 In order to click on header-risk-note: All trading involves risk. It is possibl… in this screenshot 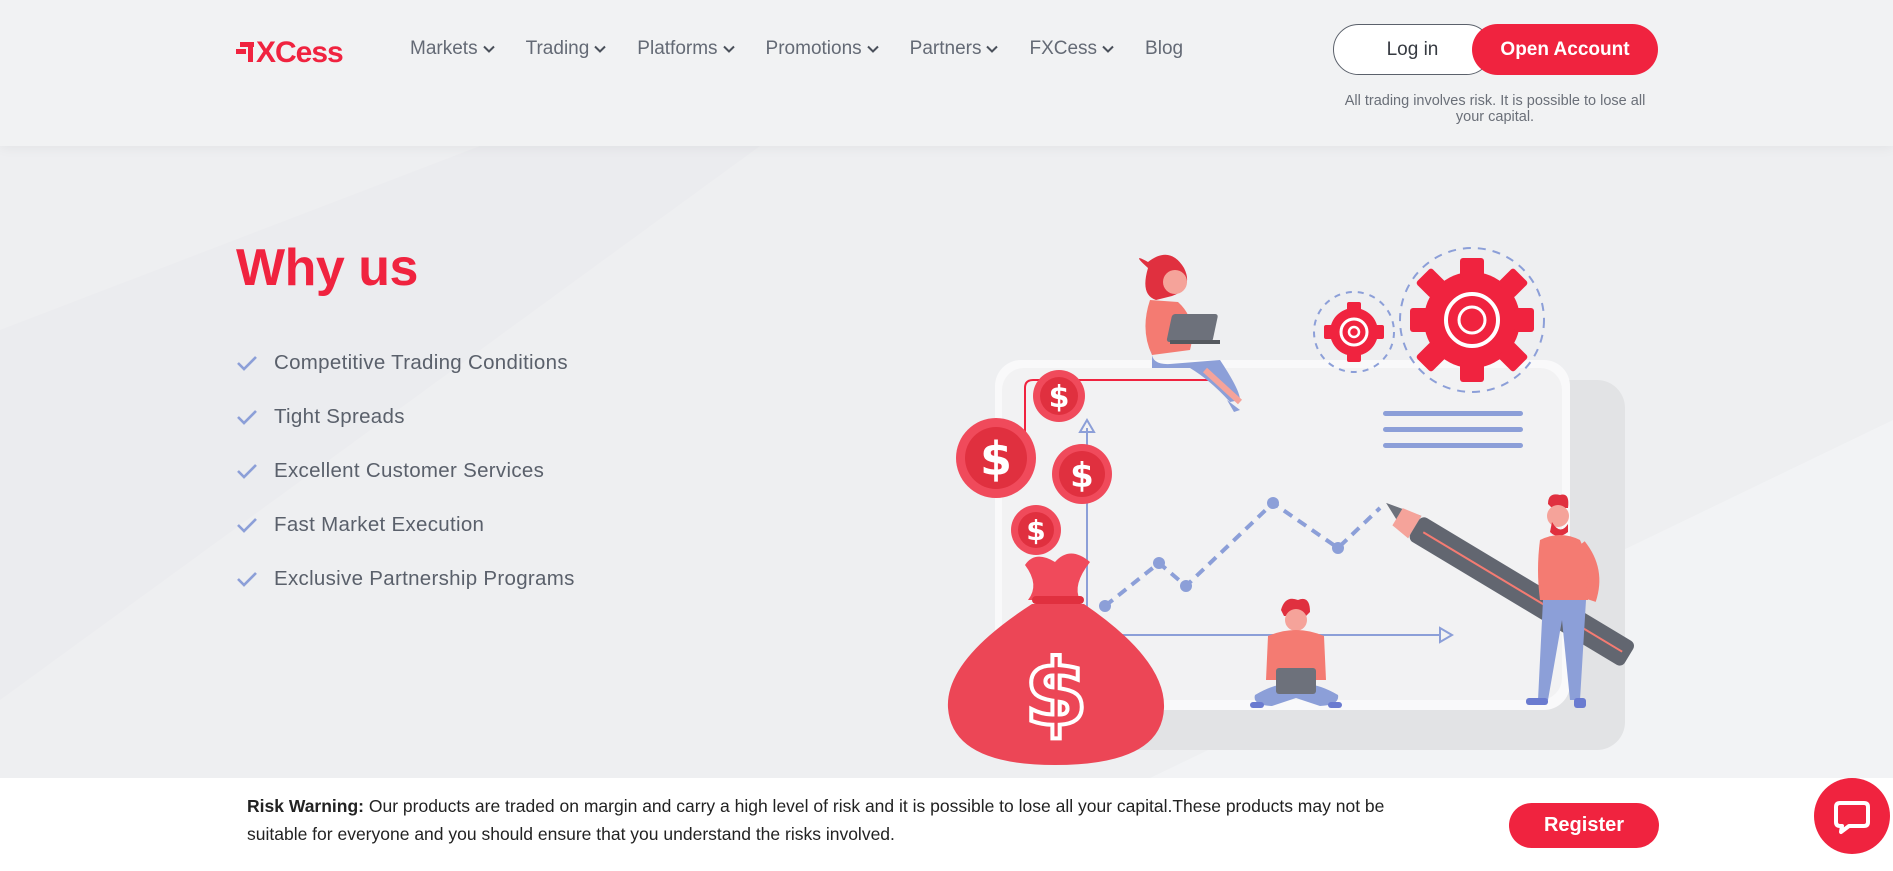, I will do `click(1495, 109)`.